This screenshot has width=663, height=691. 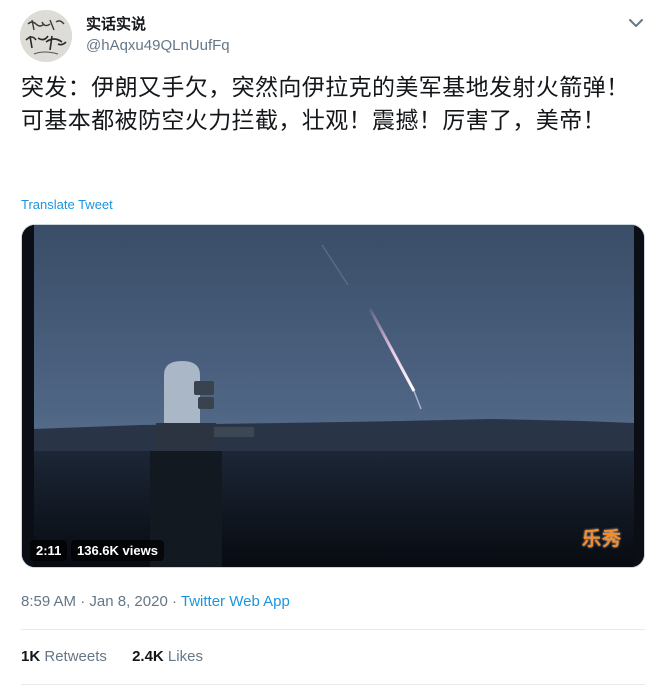 I want to click on chevron-down-icon, so click(x=636, y=24).